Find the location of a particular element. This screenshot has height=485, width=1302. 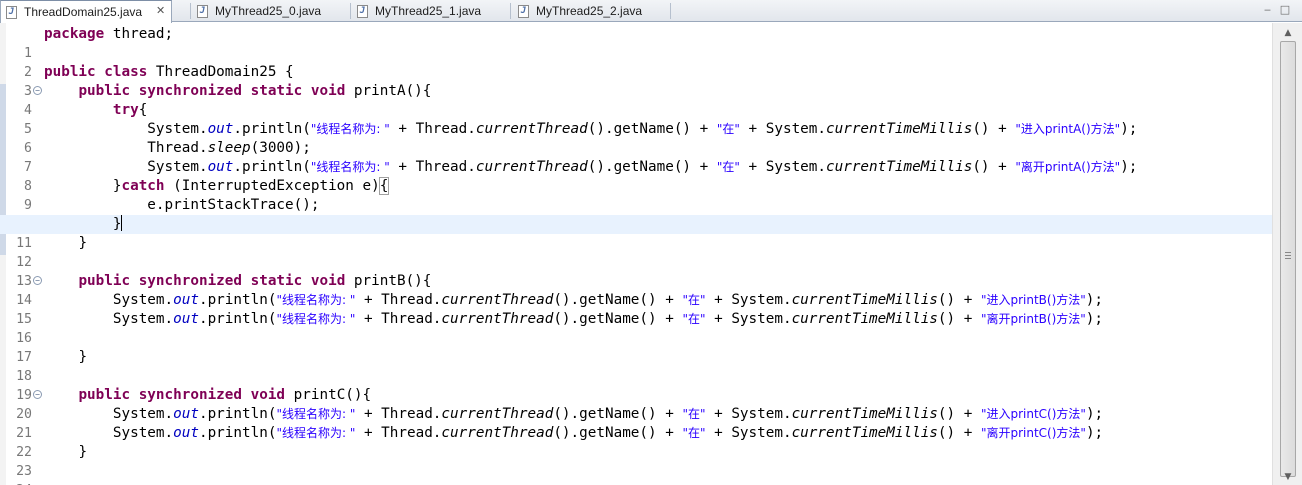

code-line-20: 20 − public synchronized void printC(){ is located at coordinates (636, 404).